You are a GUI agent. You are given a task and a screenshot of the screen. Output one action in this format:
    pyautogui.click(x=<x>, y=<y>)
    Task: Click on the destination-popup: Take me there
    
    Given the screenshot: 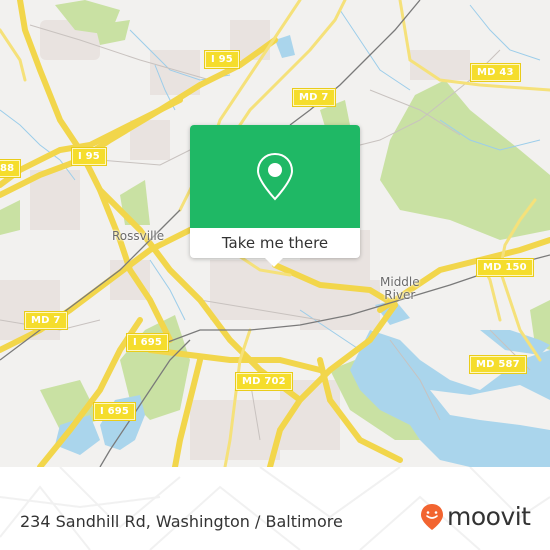 What is the action you would take?
    pyautogui.click(x=275, y=196)
    